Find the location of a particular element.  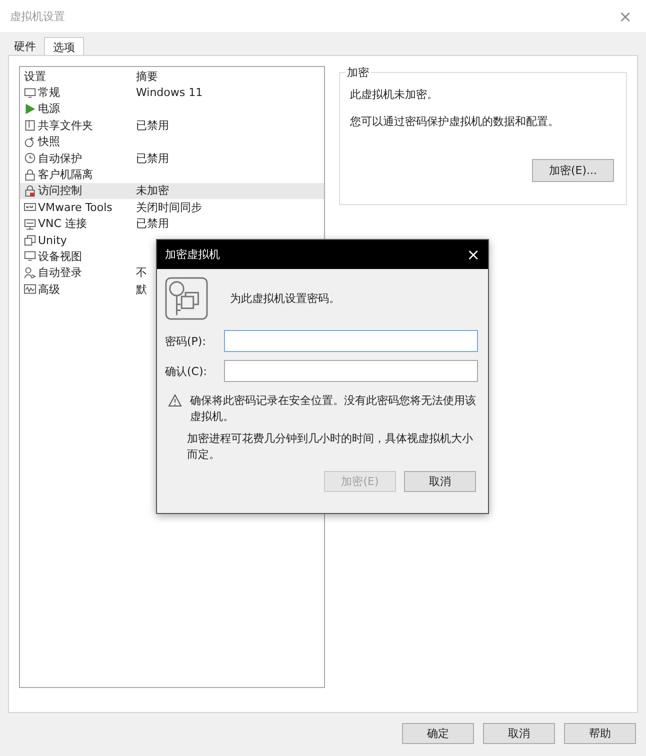

note-text: 加密进程可花费几分钟到几小时的时间，具体视虚拟机大小而定。 is located at coordinates (330, 447).